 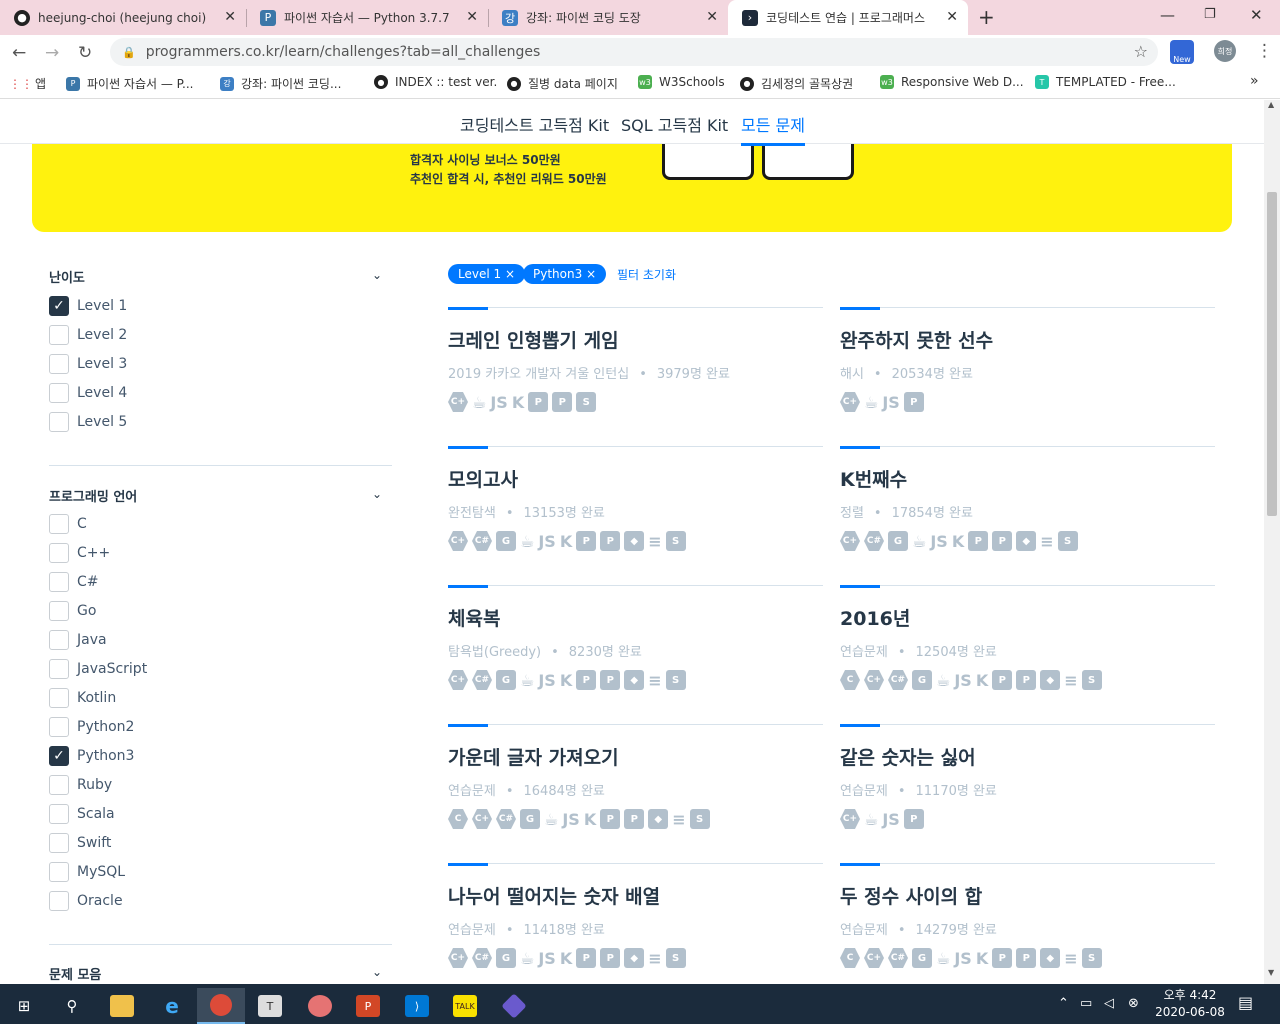 I want to click on scrollbar: ▲ ▼, so click(x=1272, y=542).